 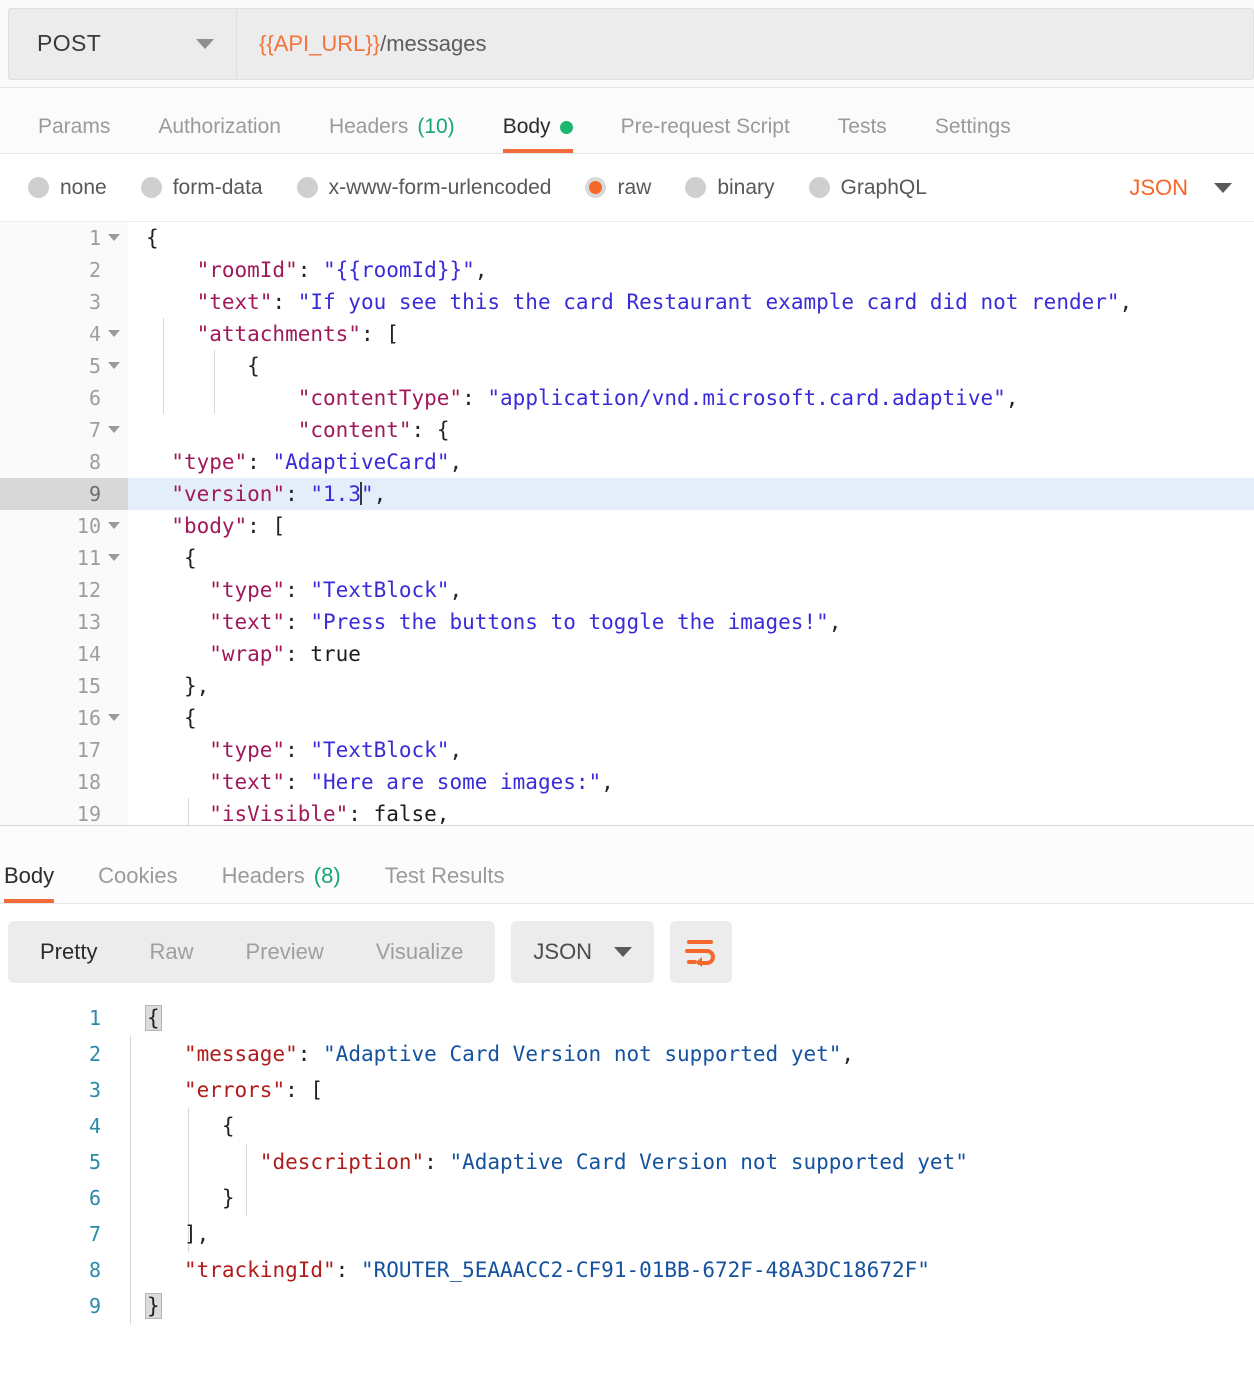 What do you see at coordinates (627, 334) in the screenshot?
I see `code-line: 4 "attachments": [` at bounding box center [627, 334].